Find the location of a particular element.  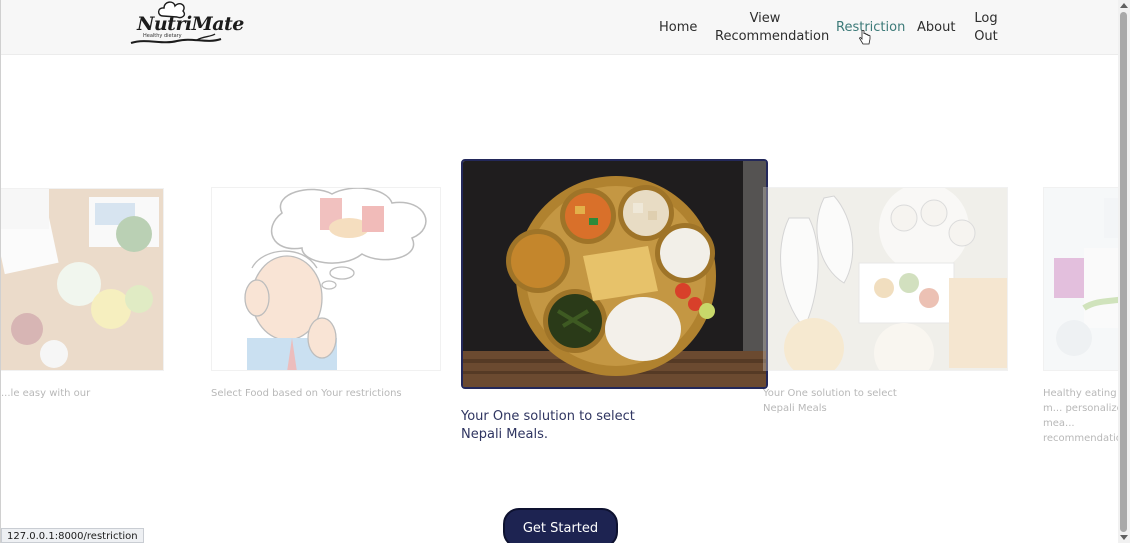

scroll-up-arrow-icon is located at coordinates (1124, 5).